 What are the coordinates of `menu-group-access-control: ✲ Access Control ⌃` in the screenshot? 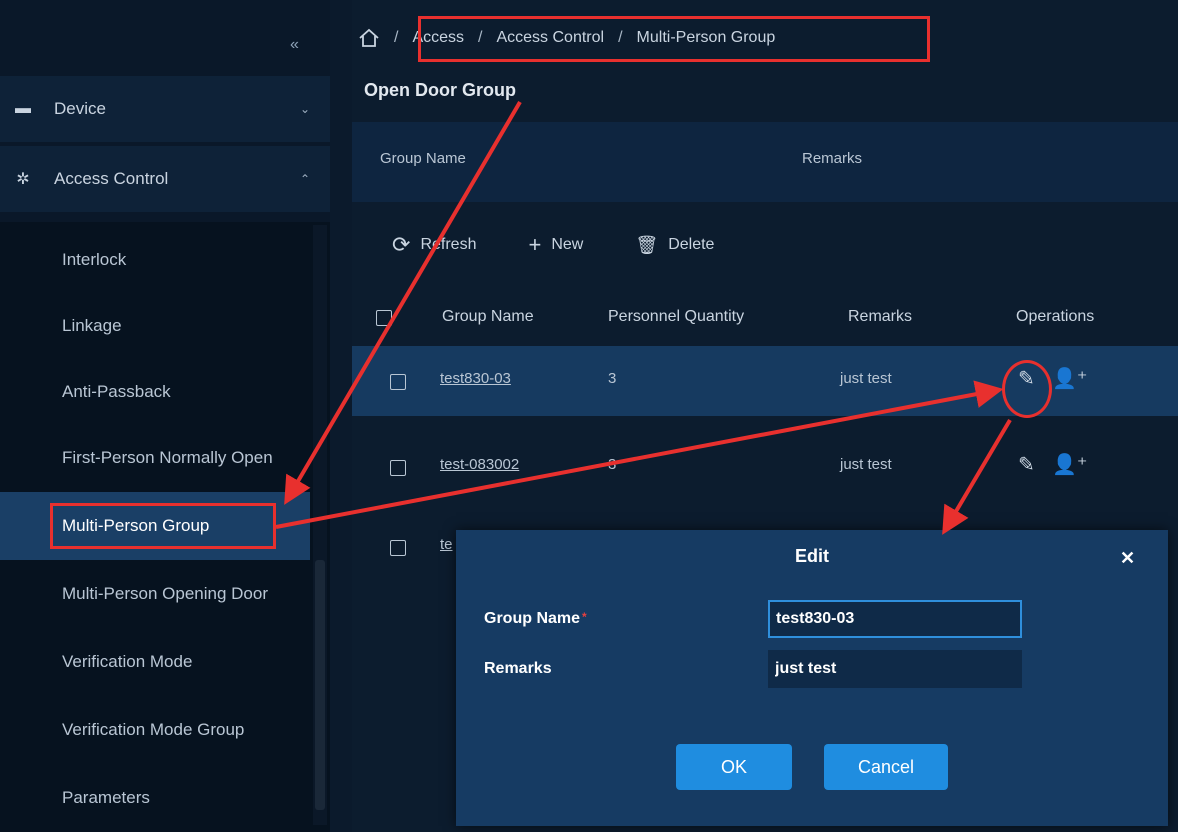 It's located at (165, 179).